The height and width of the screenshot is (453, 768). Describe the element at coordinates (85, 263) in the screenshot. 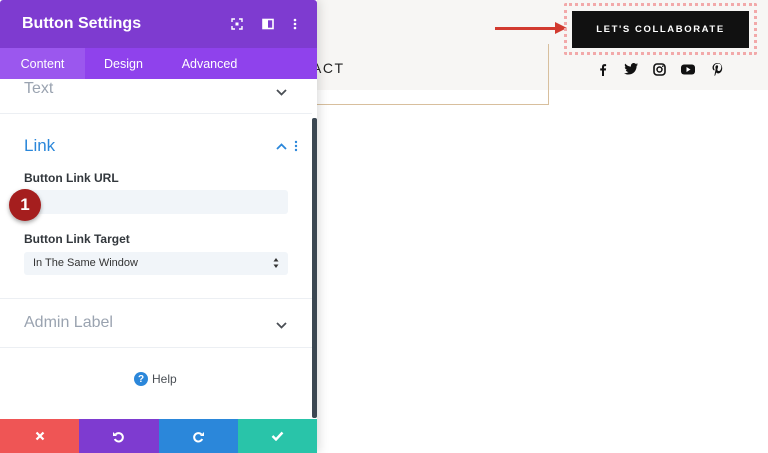

I see `select-value: In The Same Window` at that location.